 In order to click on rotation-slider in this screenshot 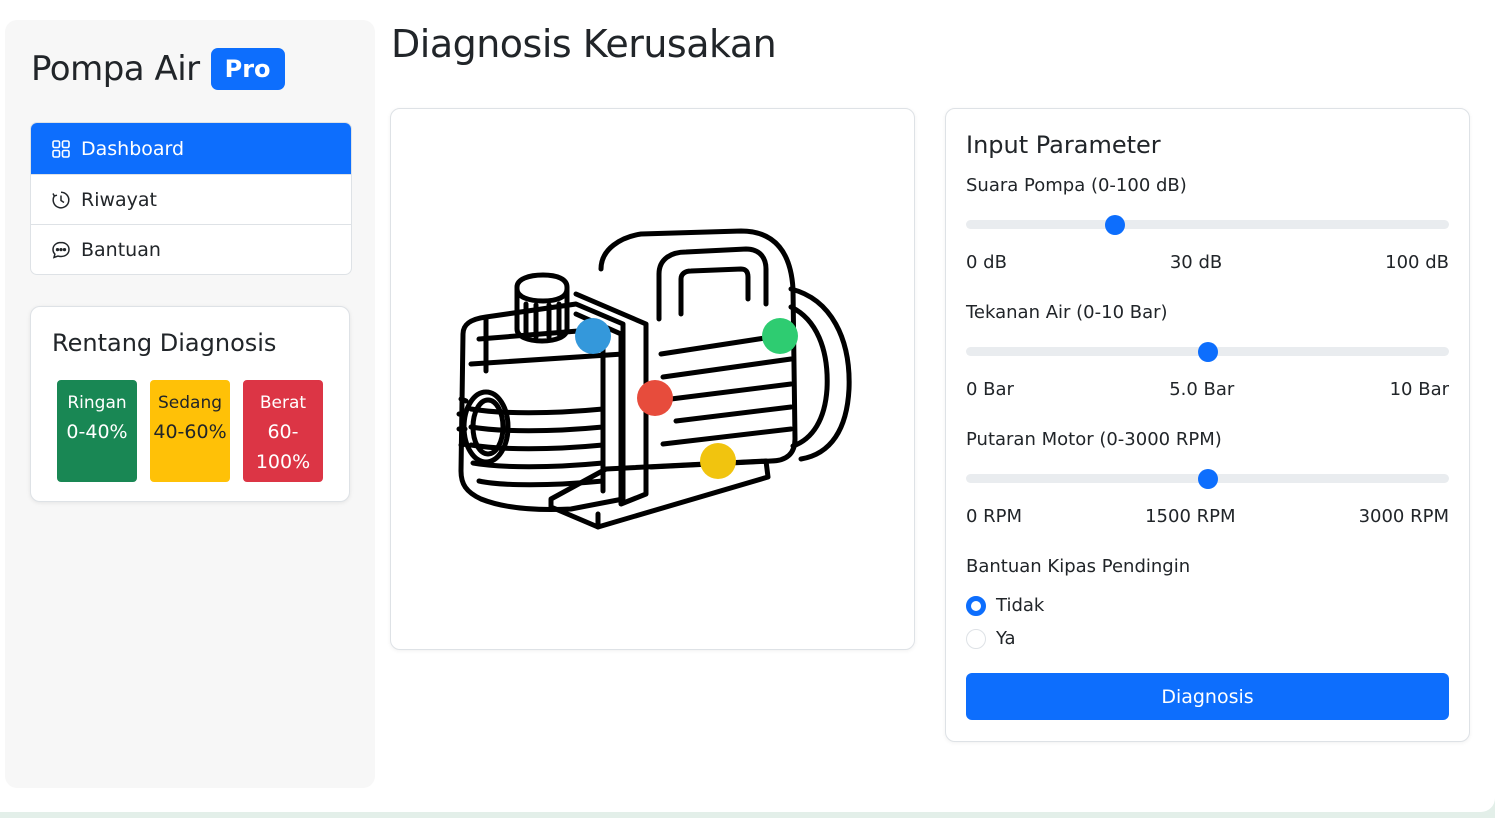, I will do `click(1207, 478)`.